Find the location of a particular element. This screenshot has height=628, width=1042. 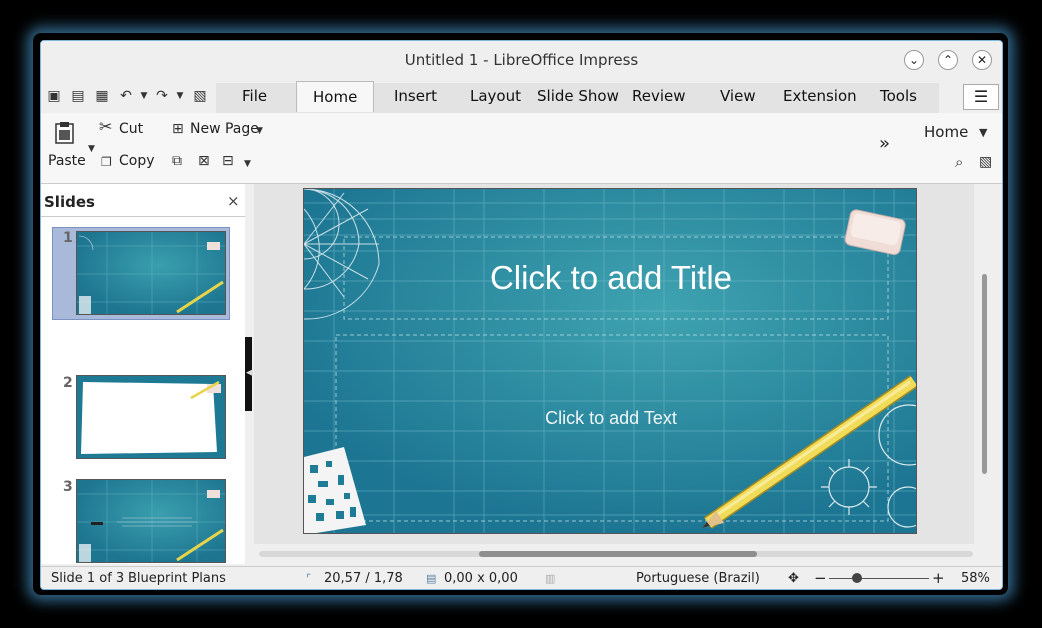

undo-dropdown-icon: ▼ is located at coordinates (144, 96).